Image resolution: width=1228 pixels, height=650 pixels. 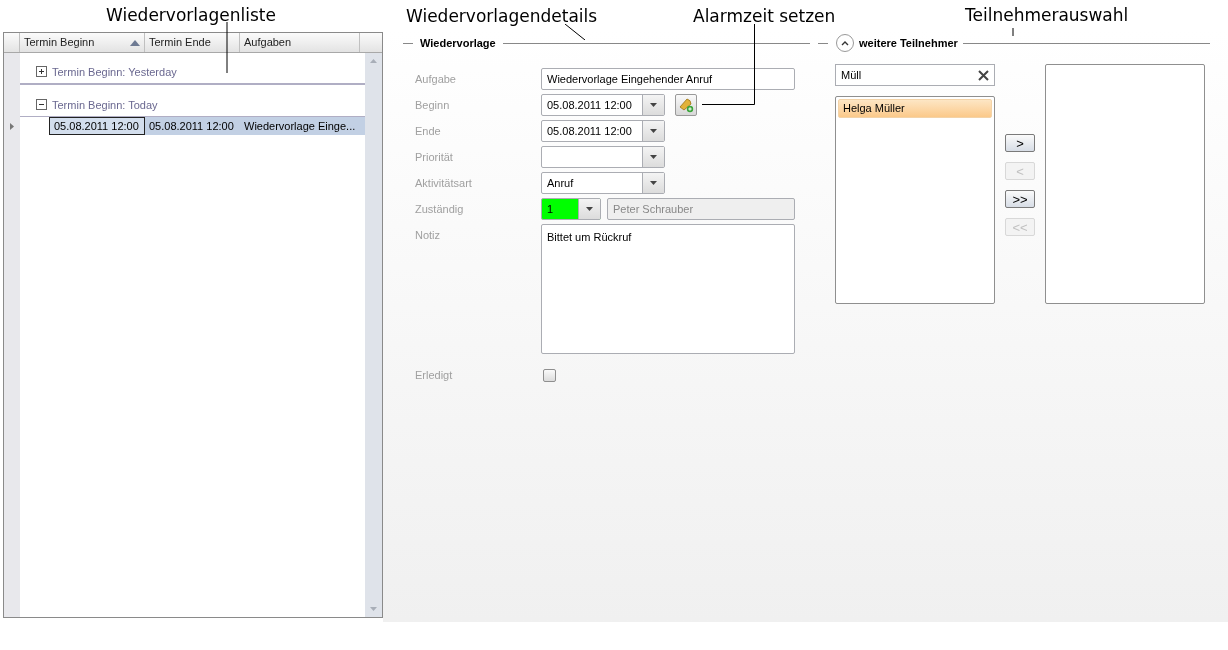 I want to click on text-field: Wiedervorlage Eingehender Anruf, so click(x=668, y=79).